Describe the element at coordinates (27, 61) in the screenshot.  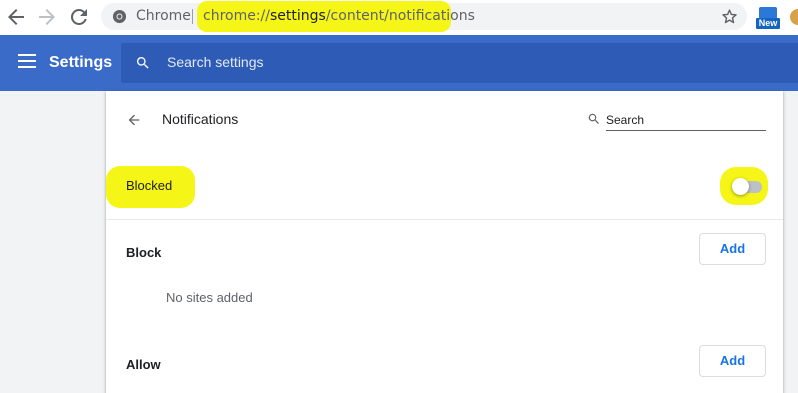
I see `hamburger-menu-icon` at that location.